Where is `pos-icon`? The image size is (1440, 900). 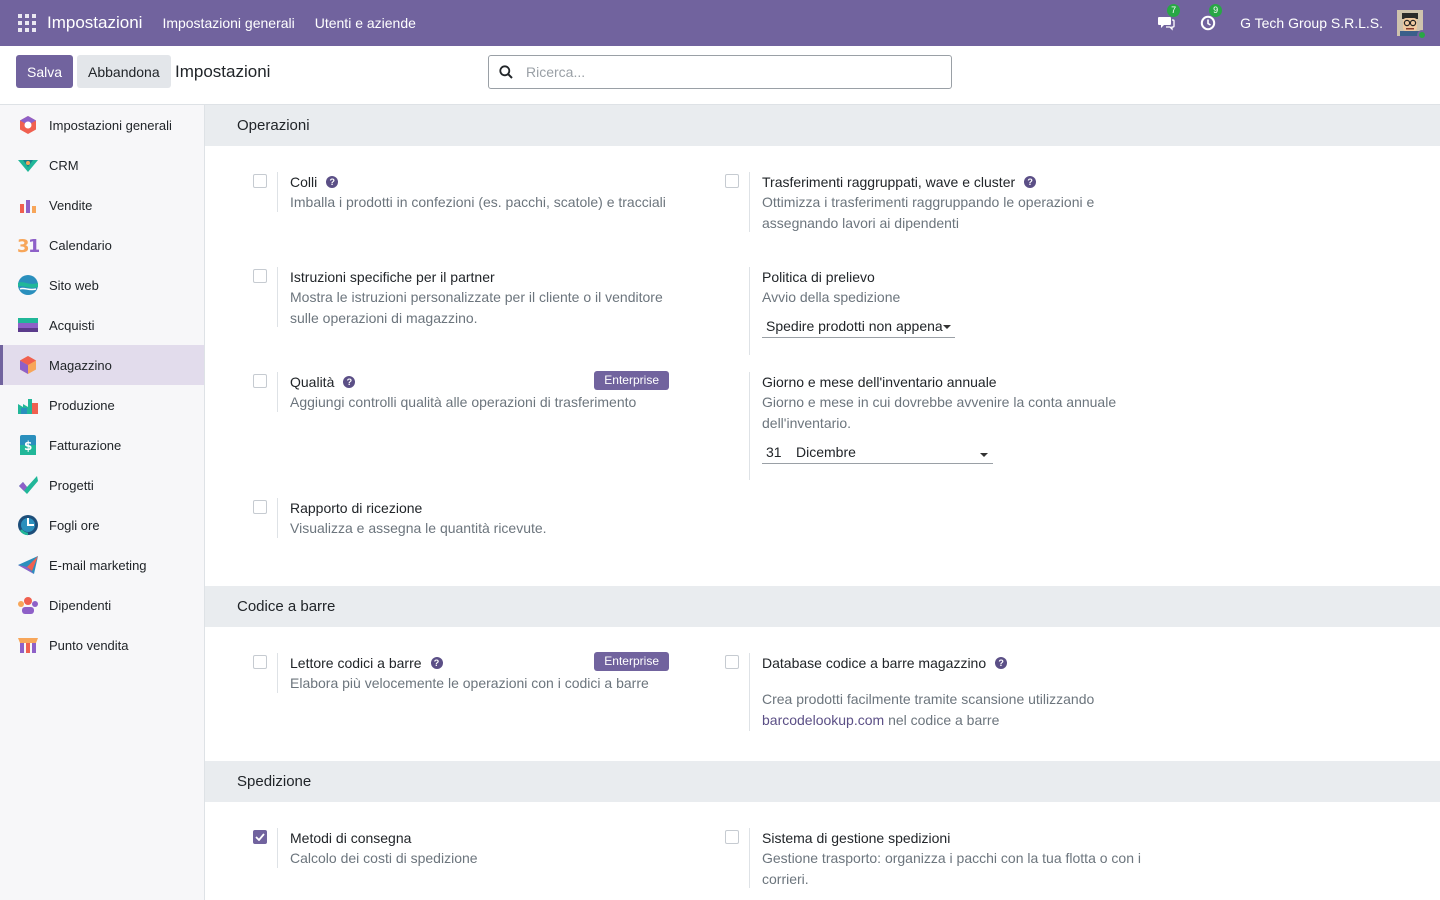 pos-icon is located at coordinates (28, 645).